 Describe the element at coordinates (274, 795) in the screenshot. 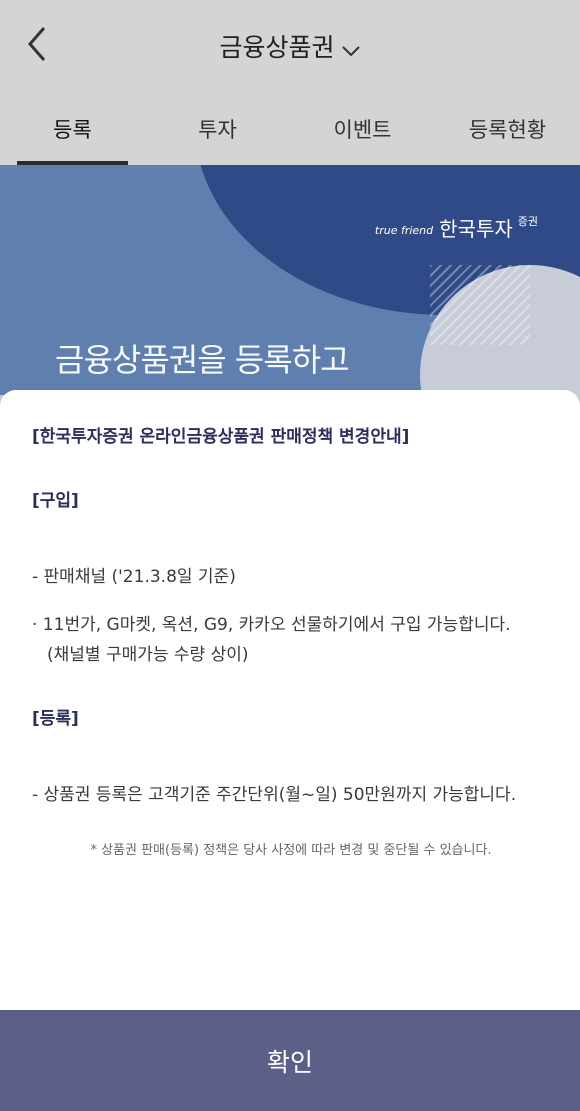

I see `register-line: - 상품권 등록은 고객기준 주간단위(월~일) 50만원까지 가능합니다.` at that location.